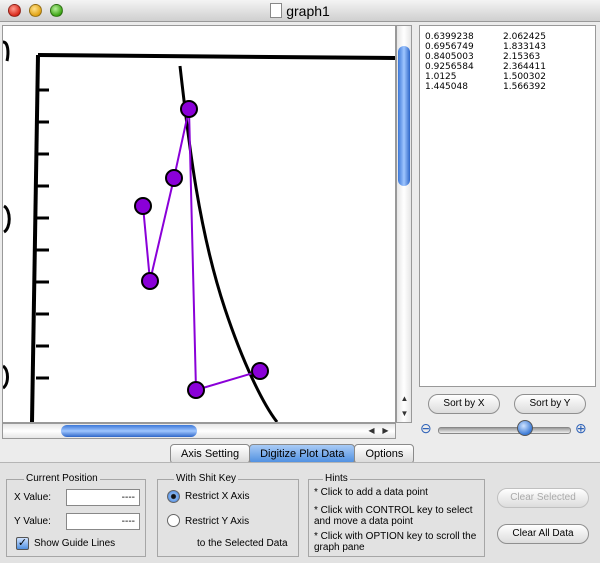  Describe the element at coordinates (441, 77) in the screenshot. I see `data-x-value: 1.0125` at that location.